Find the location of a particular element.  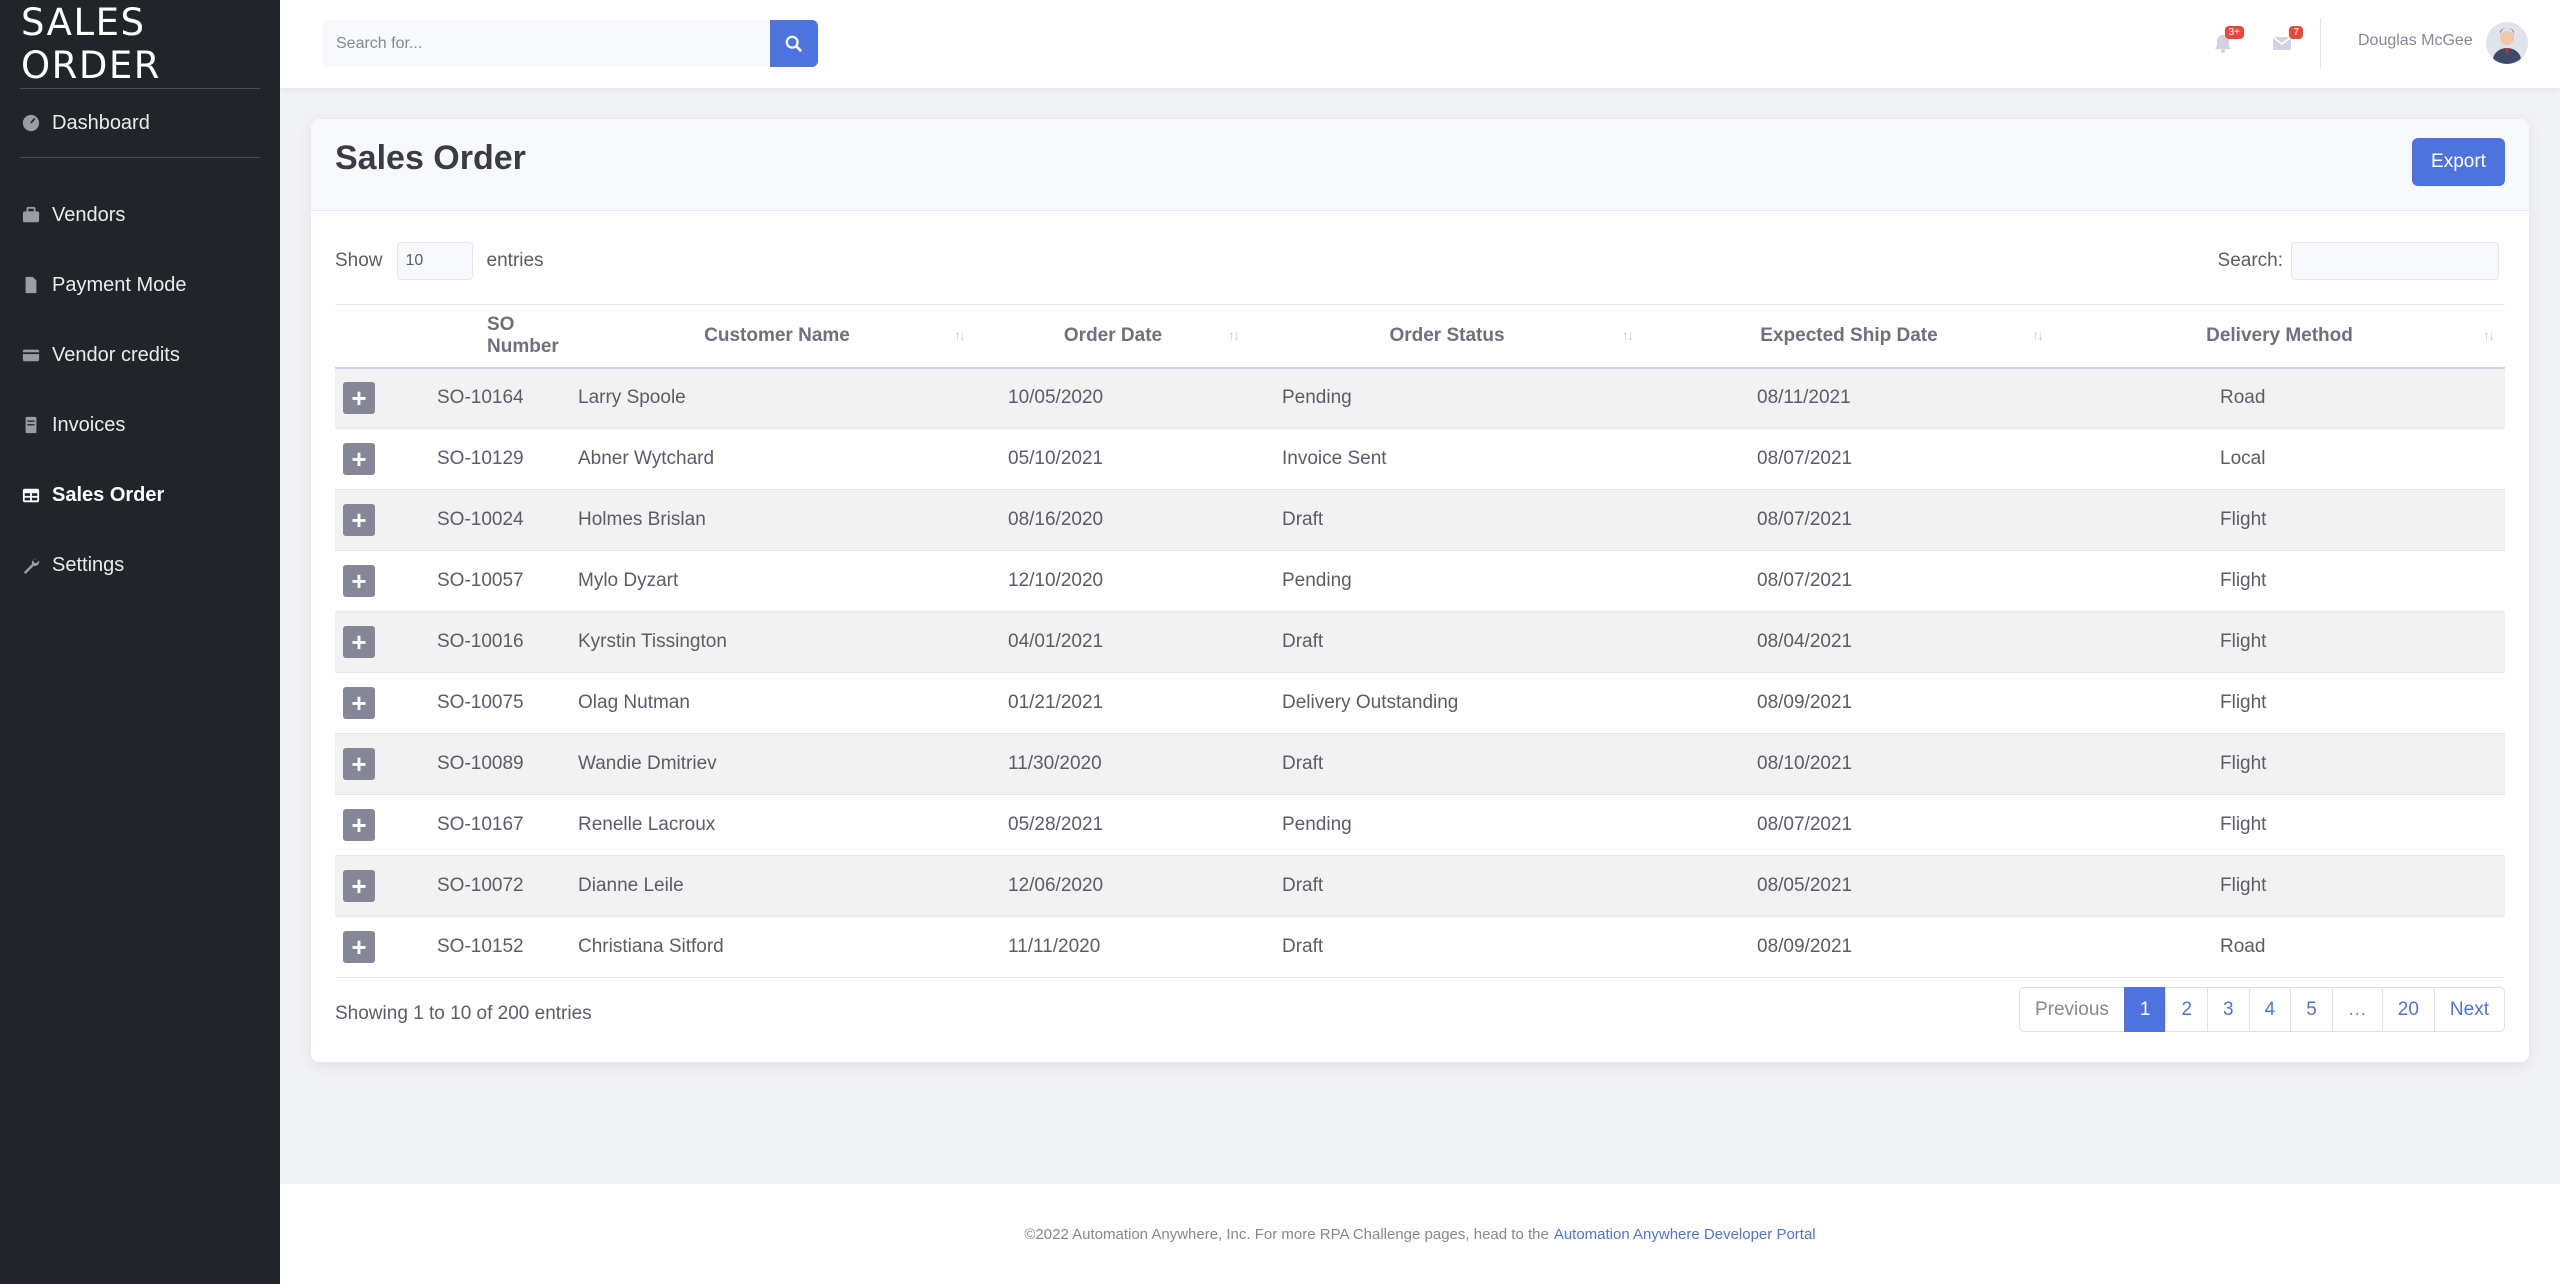

topbar-search is located at coordinates (572, 43).